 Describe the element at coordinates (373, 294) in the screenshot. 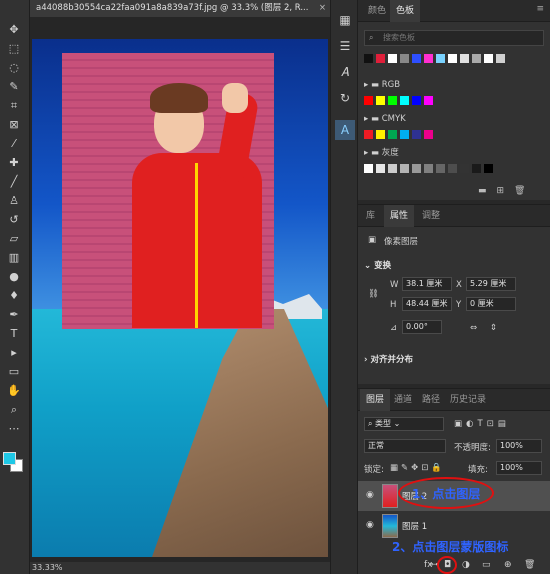

I see `link-dimensions-icon: ⛓` at that location.